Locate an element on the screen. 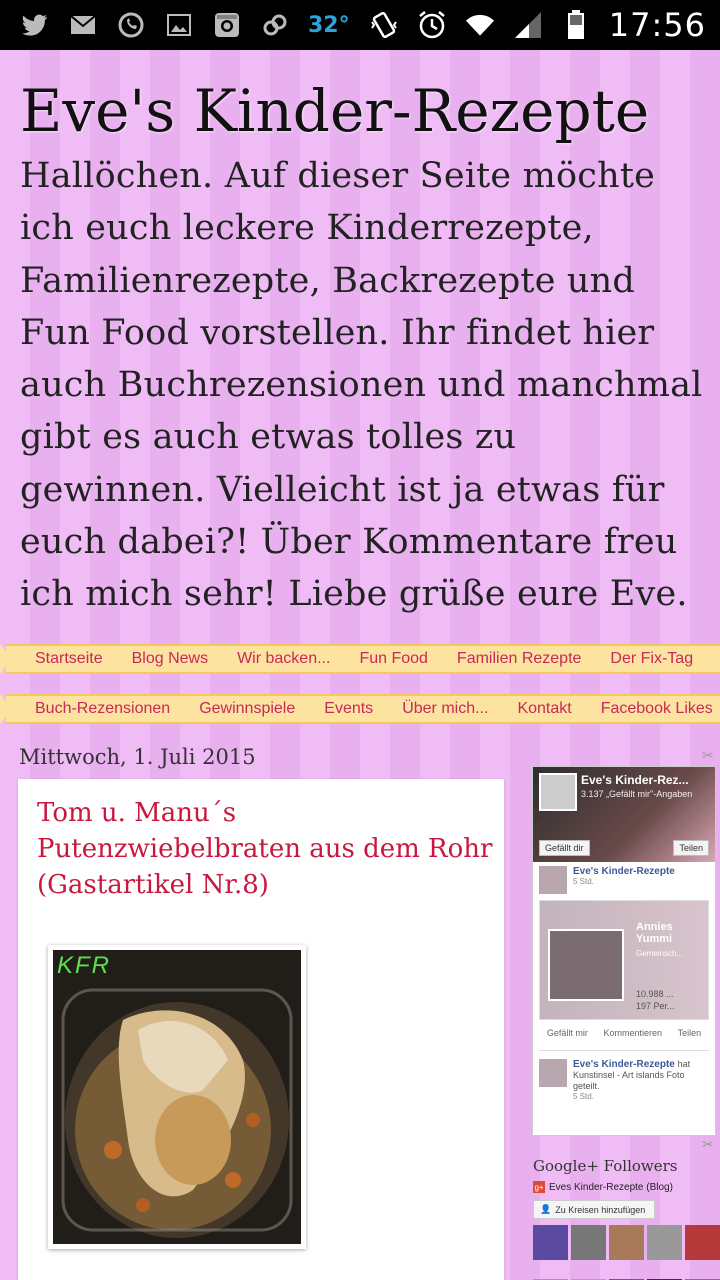 This screenshot has width=720, height=1280. nav-facebook-likes: Facebook Likes is located at coordinates (657, 709).